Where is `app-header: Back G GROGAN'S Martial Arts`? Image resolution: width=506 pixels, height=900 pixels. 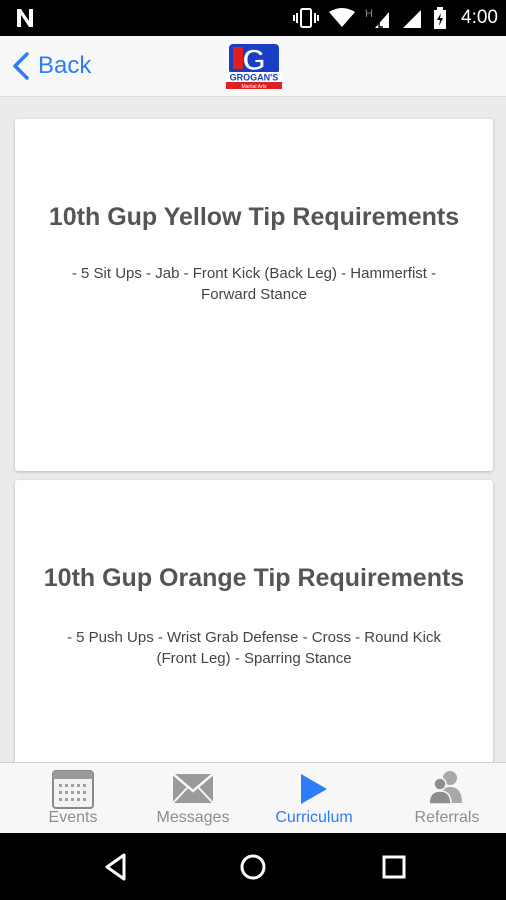 app-header: Back G GROGAN'S Martial Arts is located at coordinates (253, 66).